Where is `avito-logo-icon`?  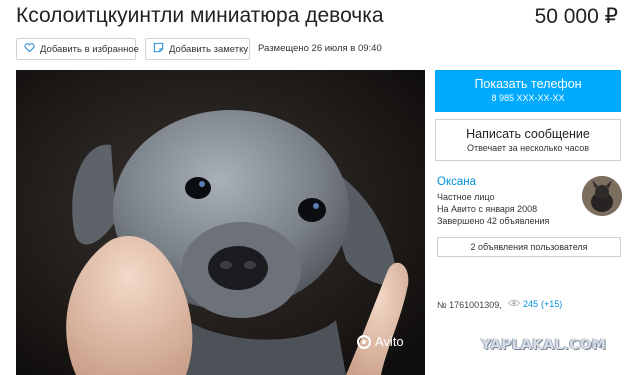
avito-logo-icon is located at coordinates (364, 341).